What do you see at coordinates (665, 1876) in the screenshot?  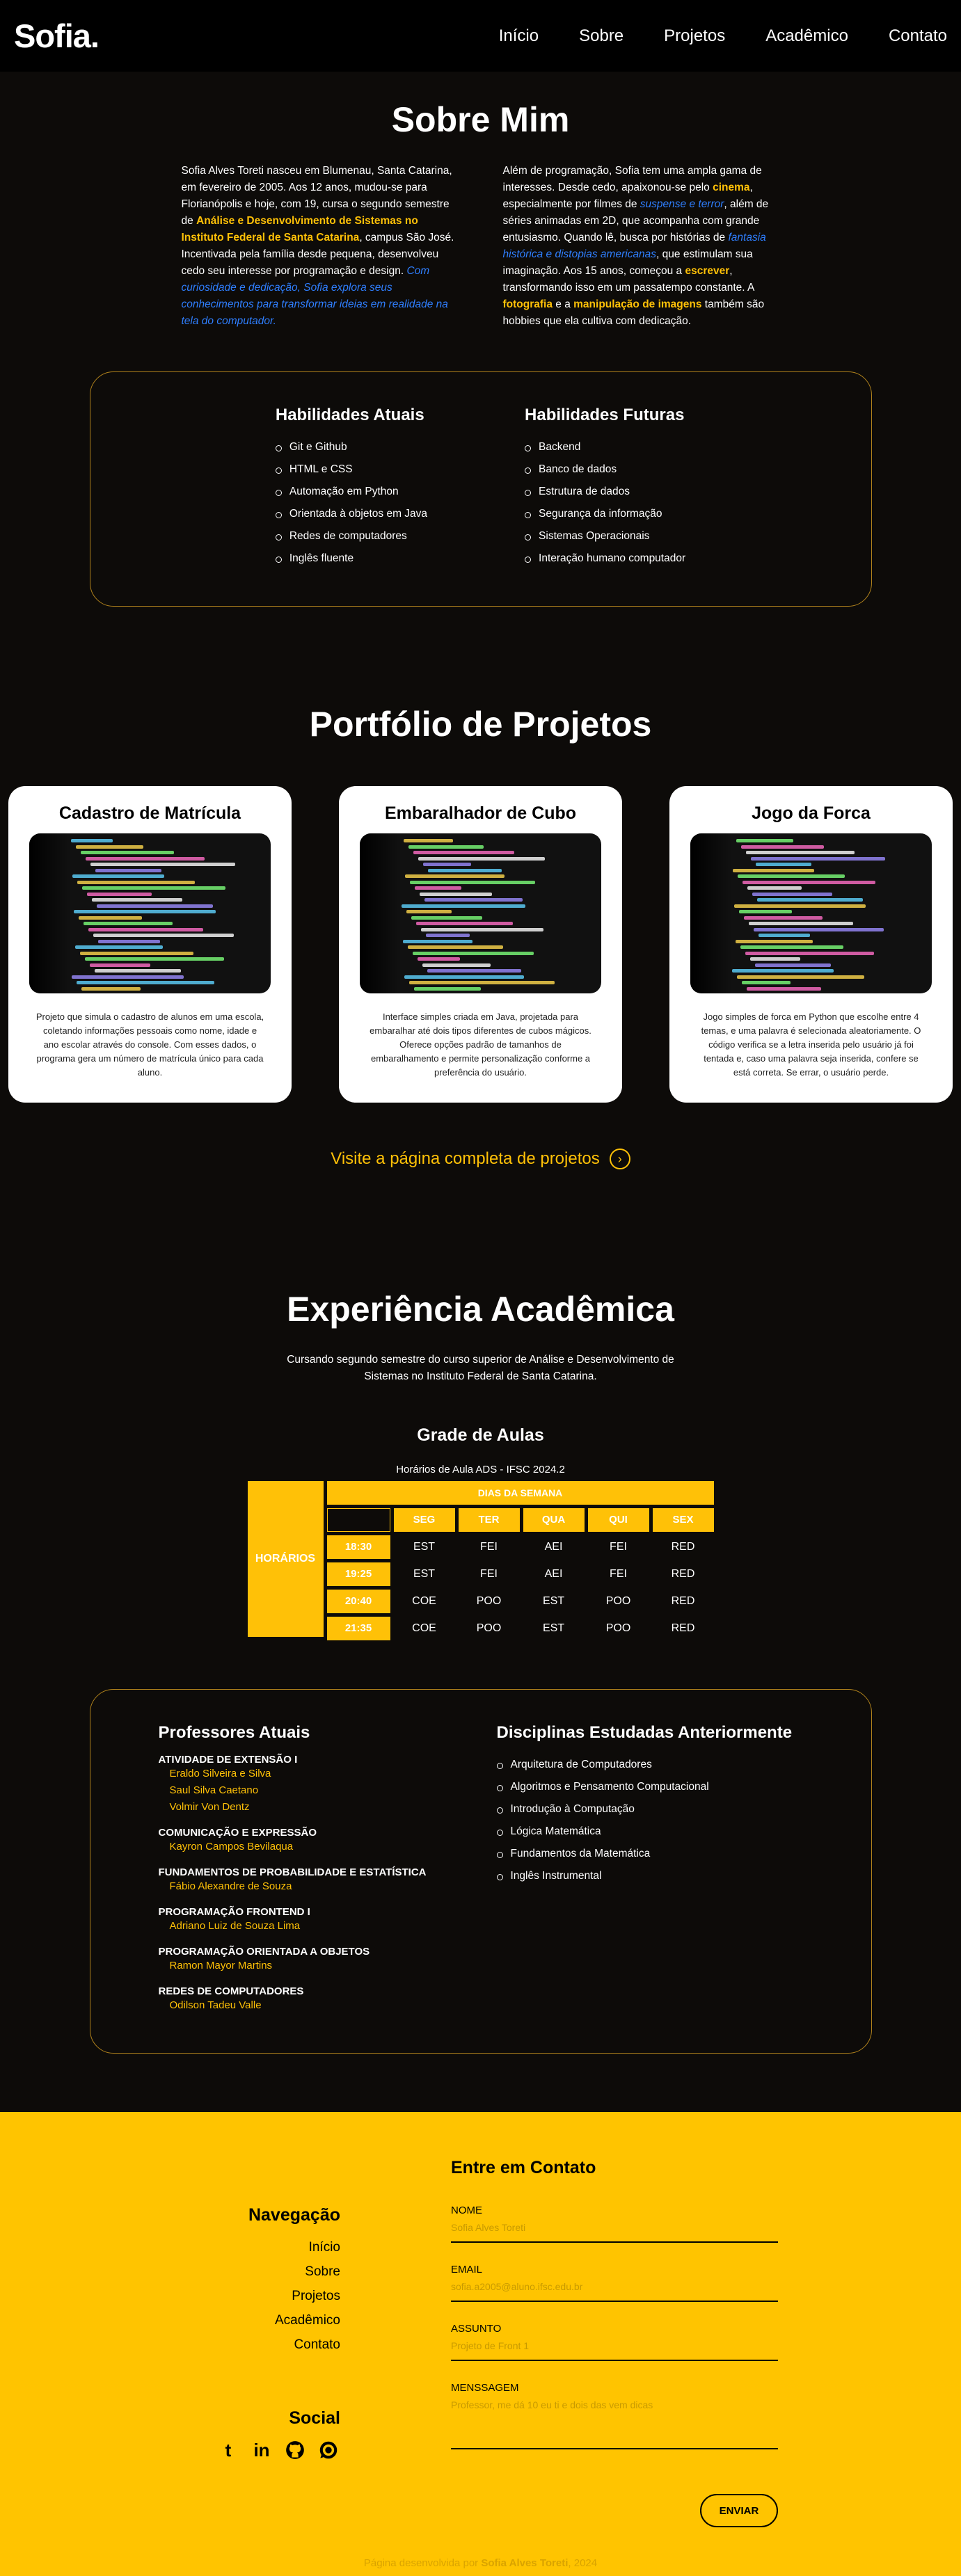 I see `previous-subject-item: Inglês Instrumental` at bounding box center [665, 1876].